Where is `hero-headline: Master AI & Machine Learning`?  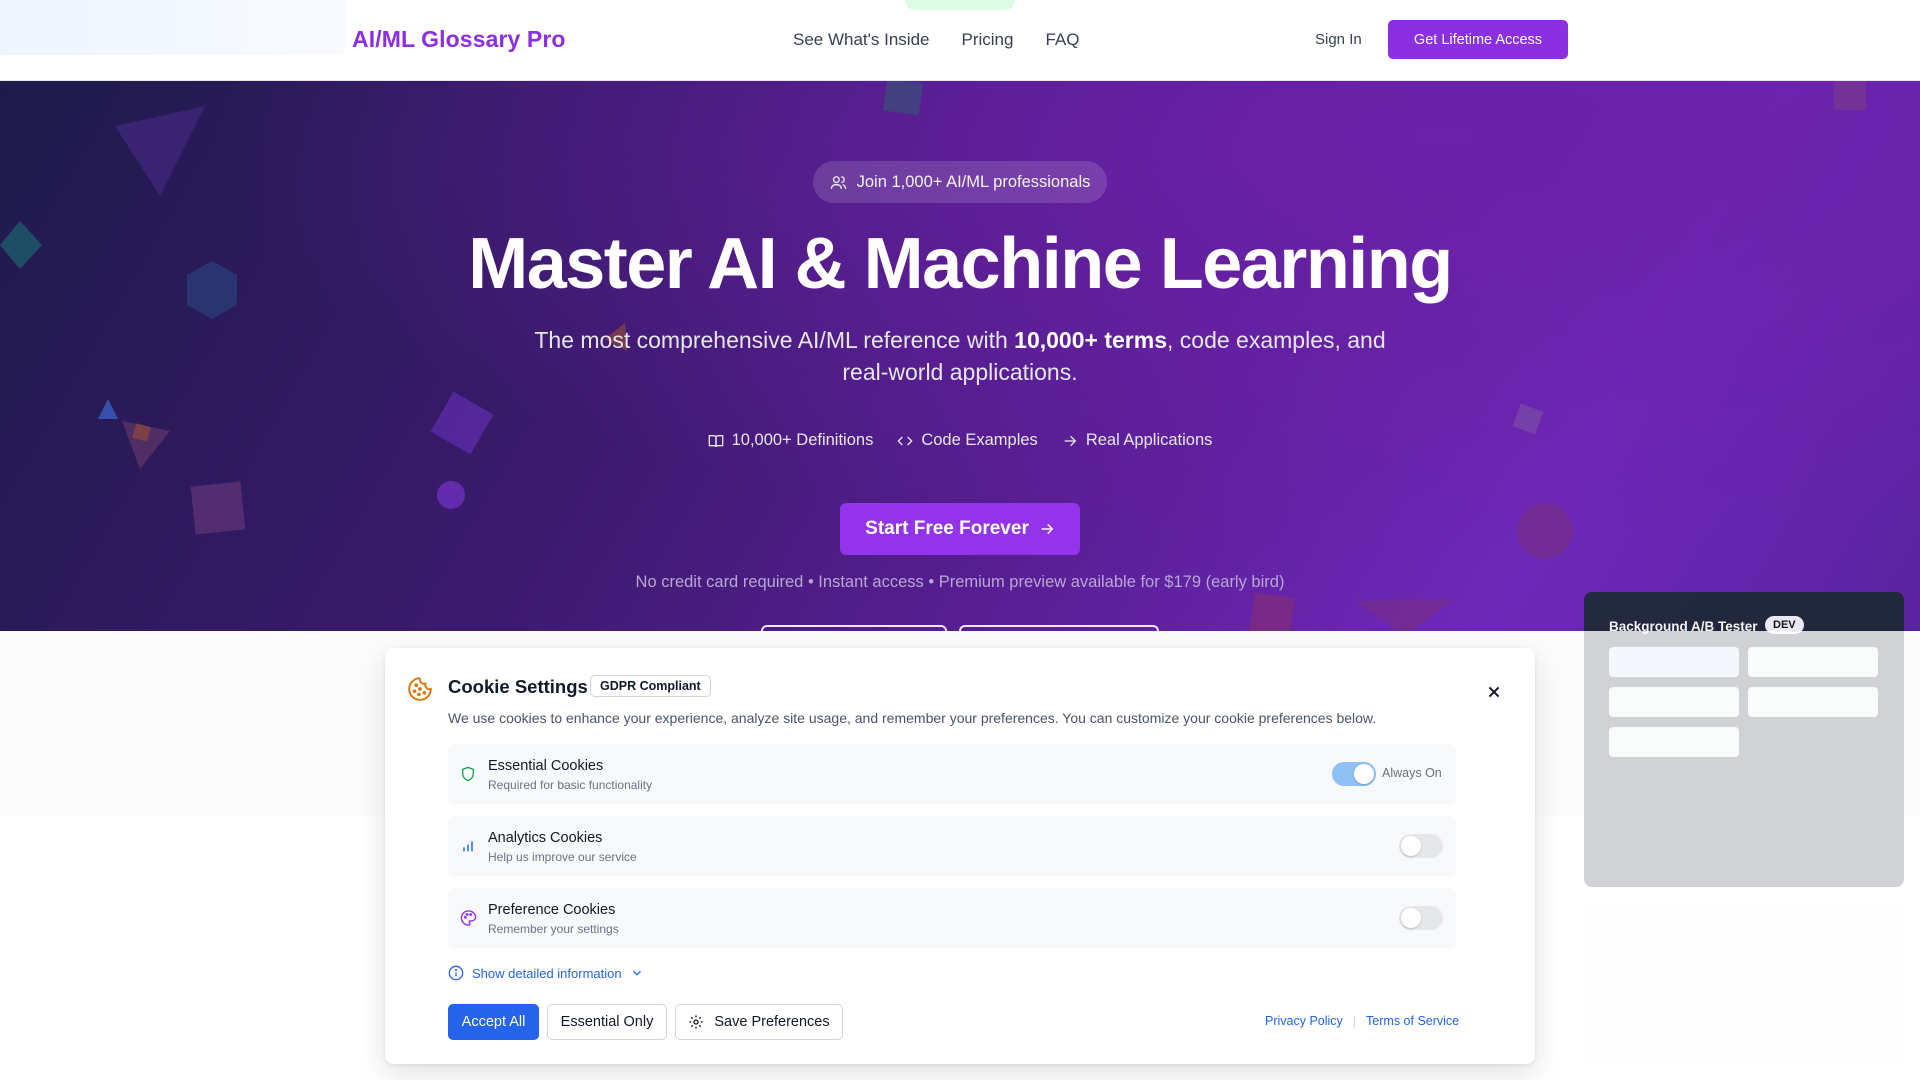 hero-headline: Master AI & Machine Learning is located at coordinates (960, 264).